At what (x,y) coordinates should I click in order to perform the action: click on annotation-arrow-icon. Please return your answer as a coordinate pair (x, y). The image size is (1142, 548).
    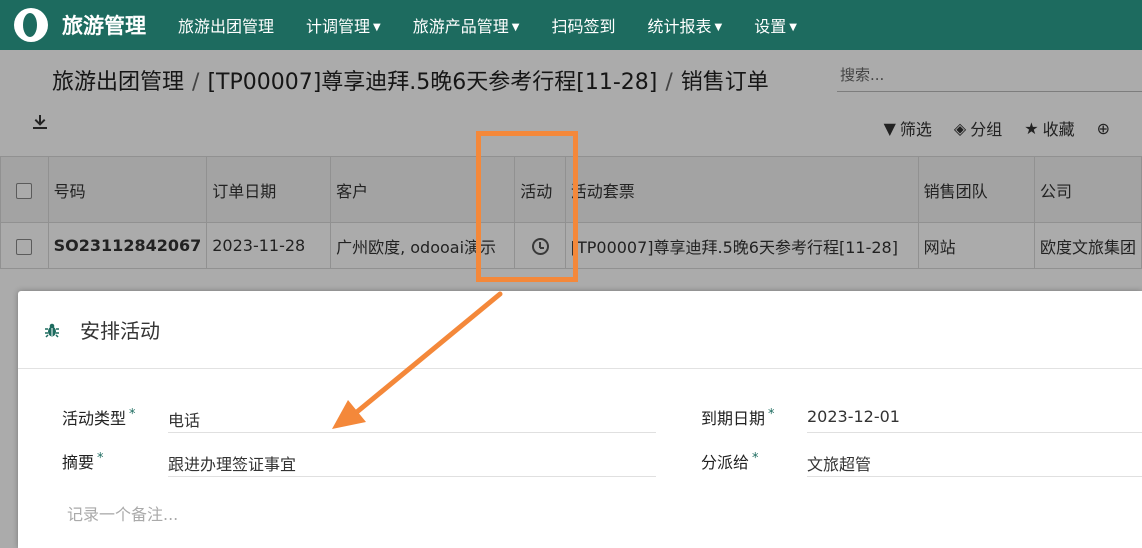
    Looking at the image, I should click on (417, 360).